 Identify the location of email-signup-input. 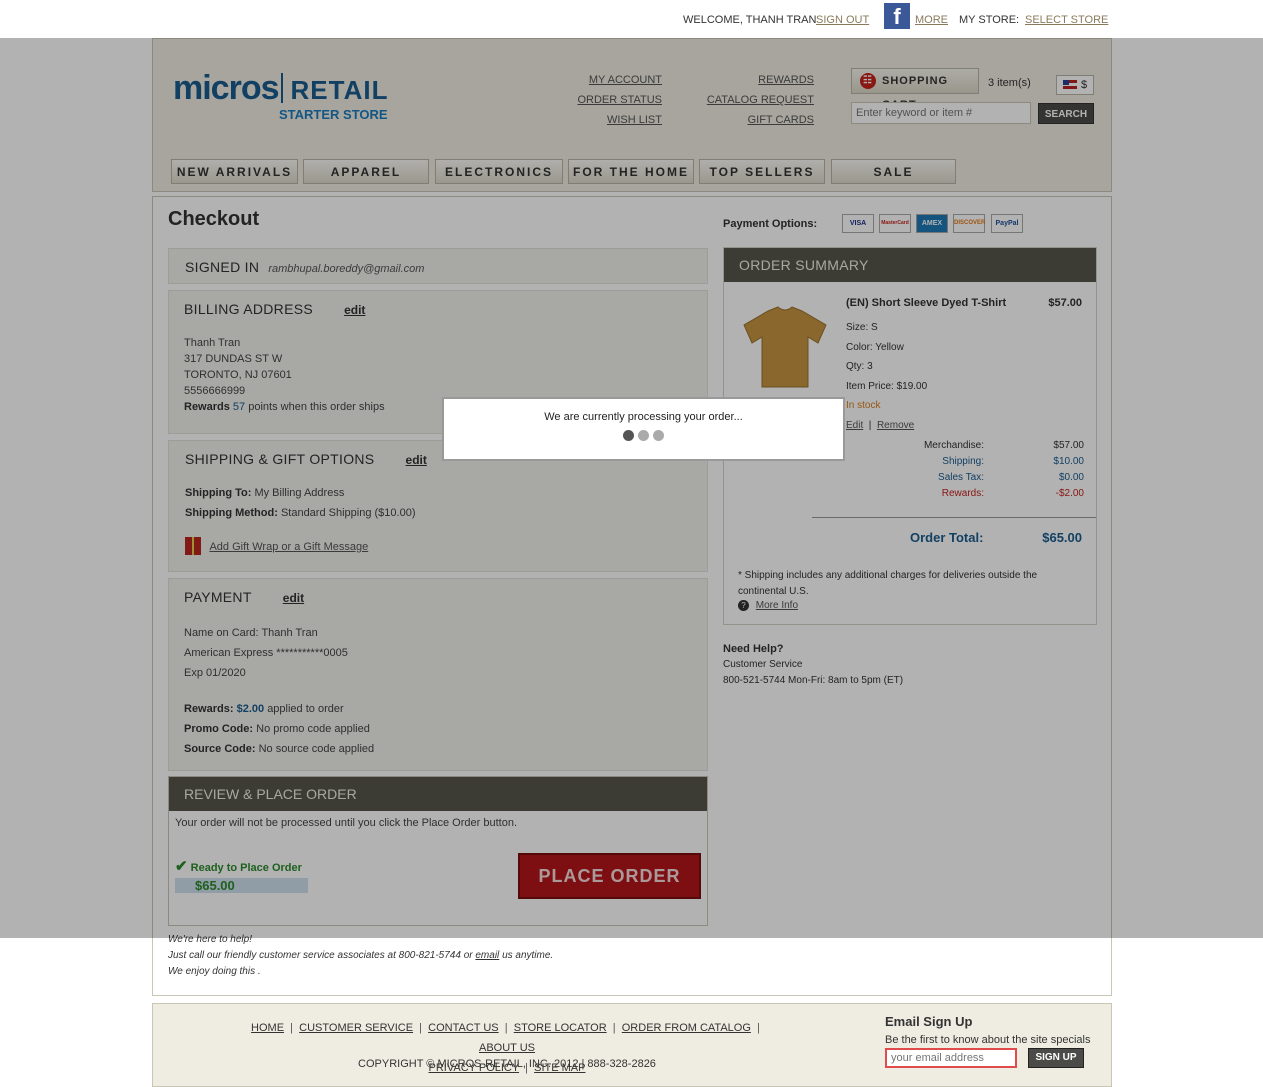
(951, 1058).